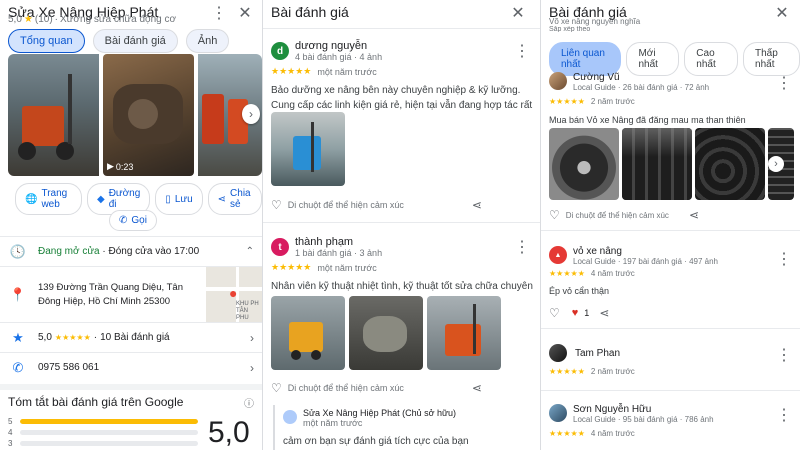  Describe the element at coordinates (15, 19) in the screenshot. I see `rating-value: 5,0` at that location.